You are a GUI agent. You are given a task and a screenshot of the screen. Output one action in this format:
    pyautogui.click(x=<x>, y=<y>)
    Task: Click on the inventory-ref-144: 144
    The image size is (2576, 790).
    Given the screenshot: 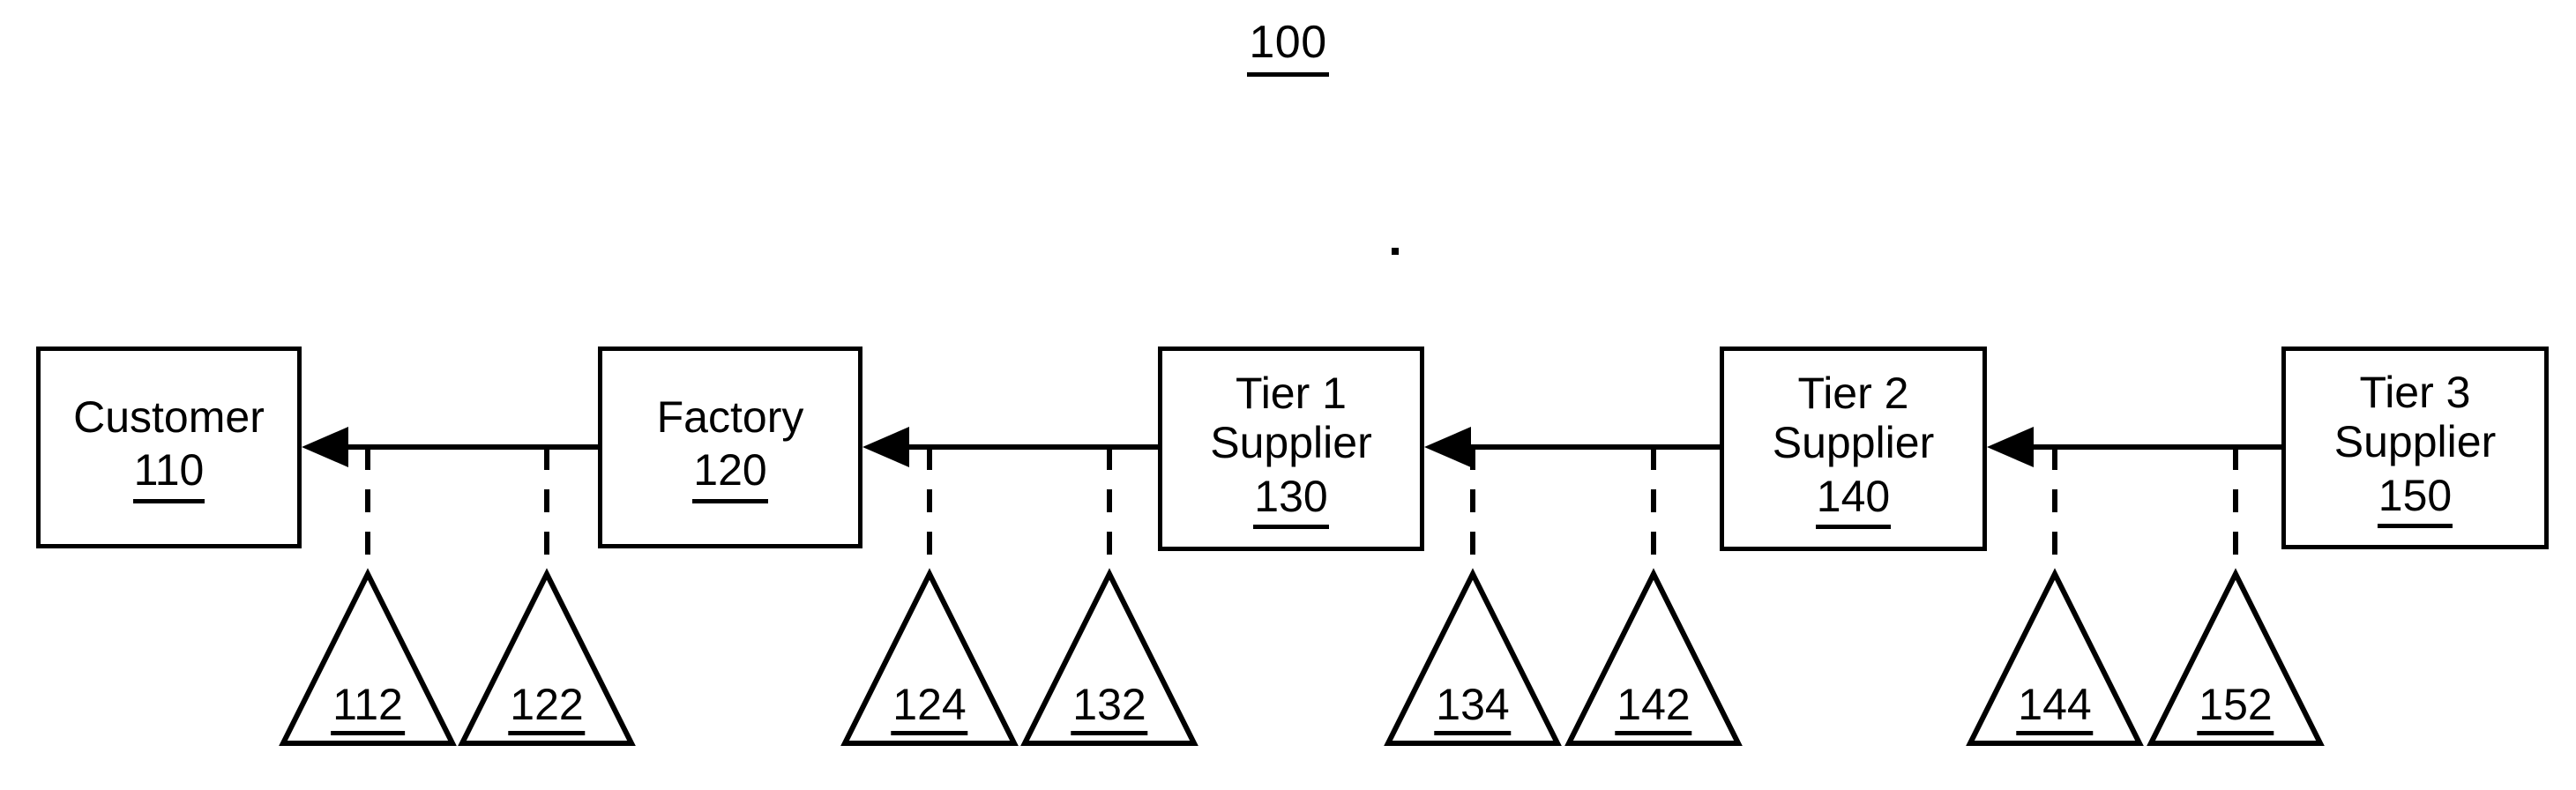 What is the action you would take?
    pyautogui.click(x=2055, y=708)
    